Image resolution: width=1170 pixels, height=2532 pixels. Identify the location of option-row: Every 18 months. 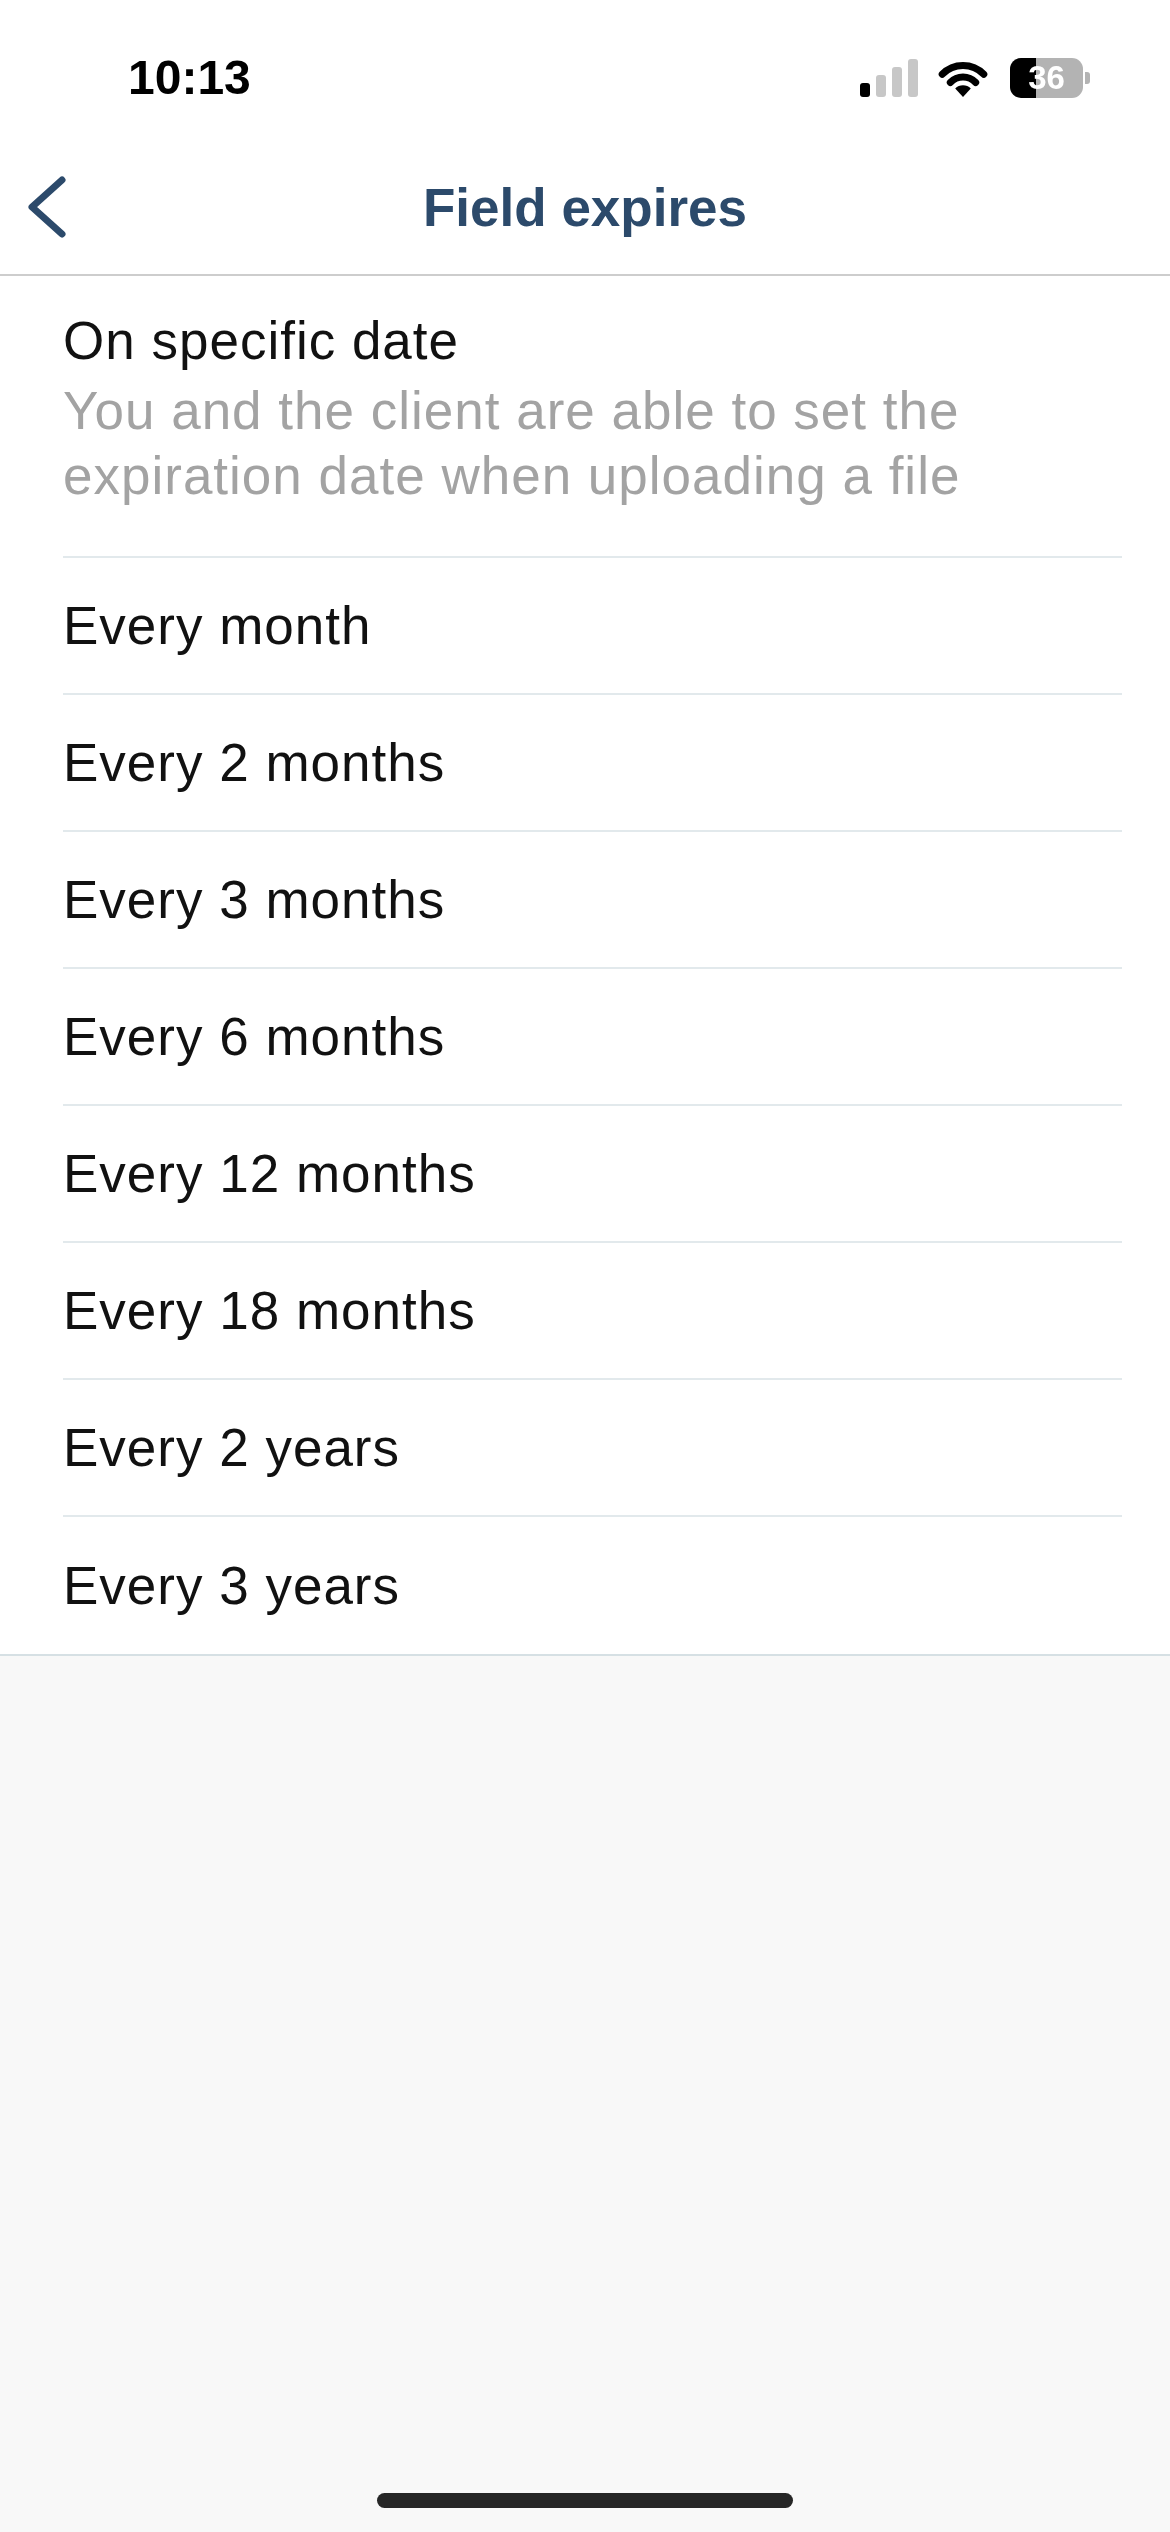
(592, 1311).